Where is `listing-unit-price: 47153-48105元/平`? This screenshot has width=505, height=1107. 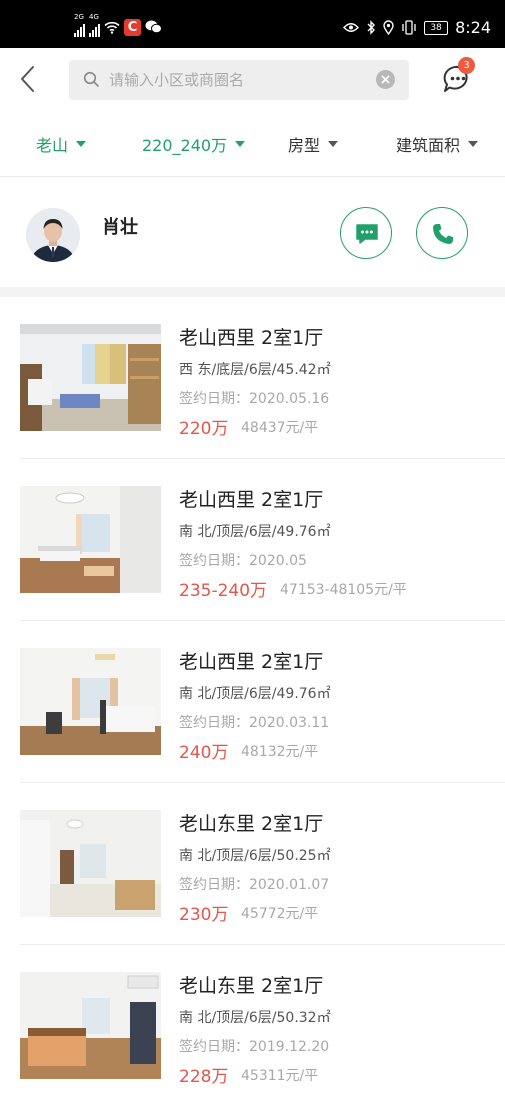
listing-unit-price: 47153-48105元/平 is located at coordinates (343, 590).